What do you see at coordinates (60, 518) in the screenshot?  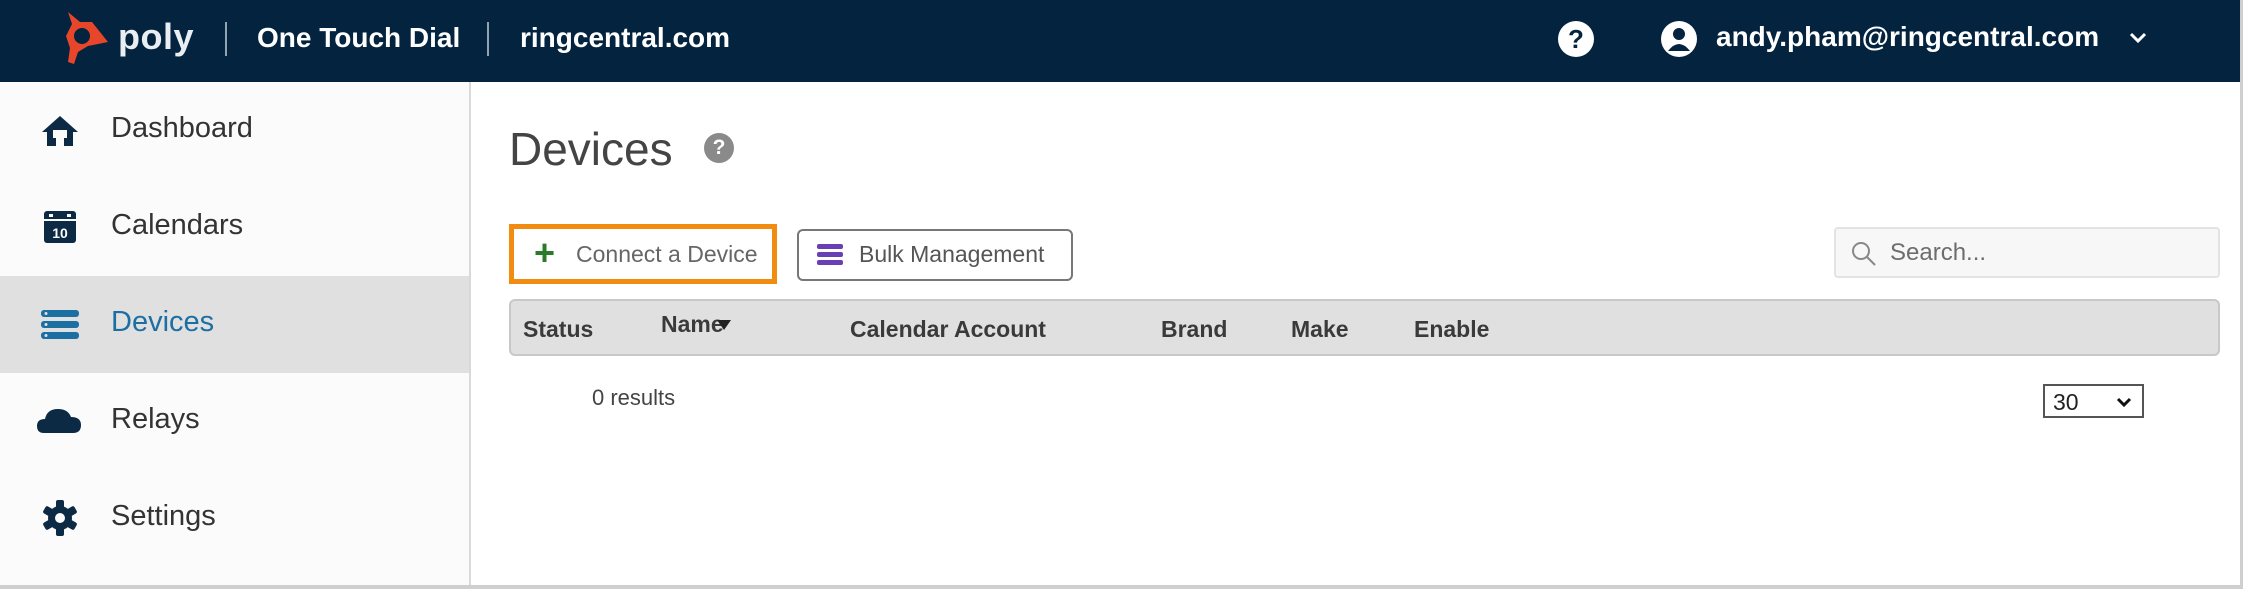 I see `gear-icon` at bounding box center [60, 518].